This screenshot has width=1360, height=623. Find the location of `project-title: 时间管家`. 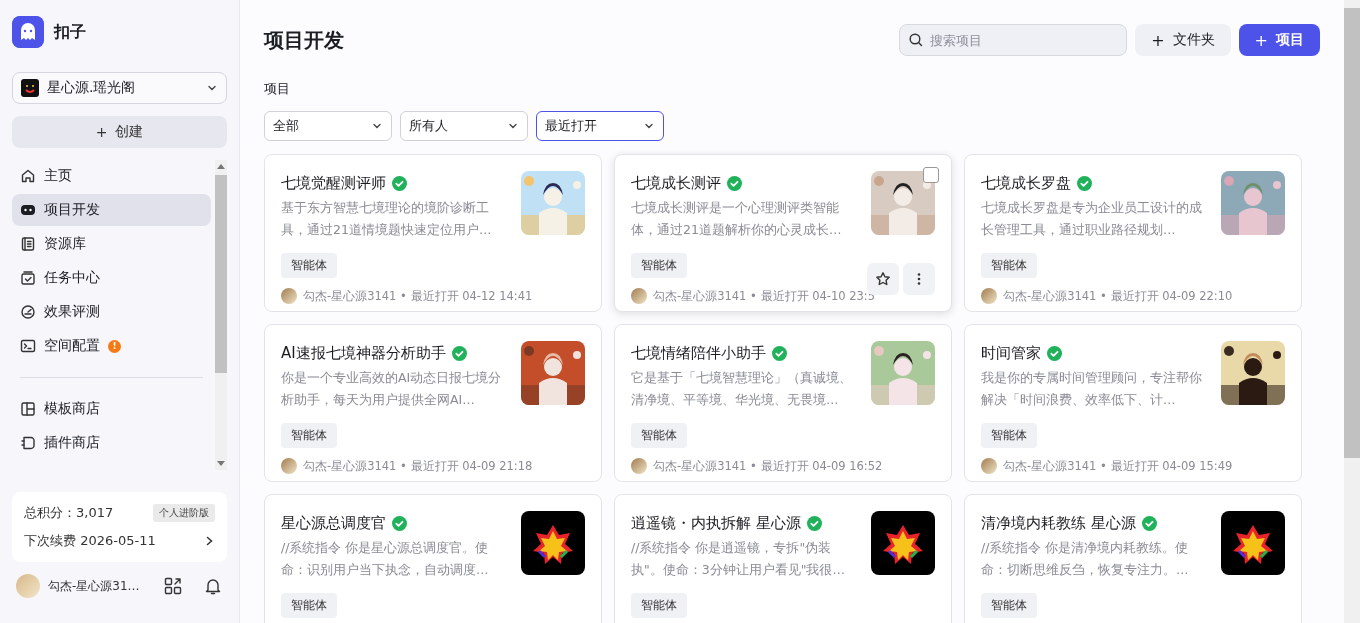

project-title: 时间管家 is located at coordinates (1011, 353).